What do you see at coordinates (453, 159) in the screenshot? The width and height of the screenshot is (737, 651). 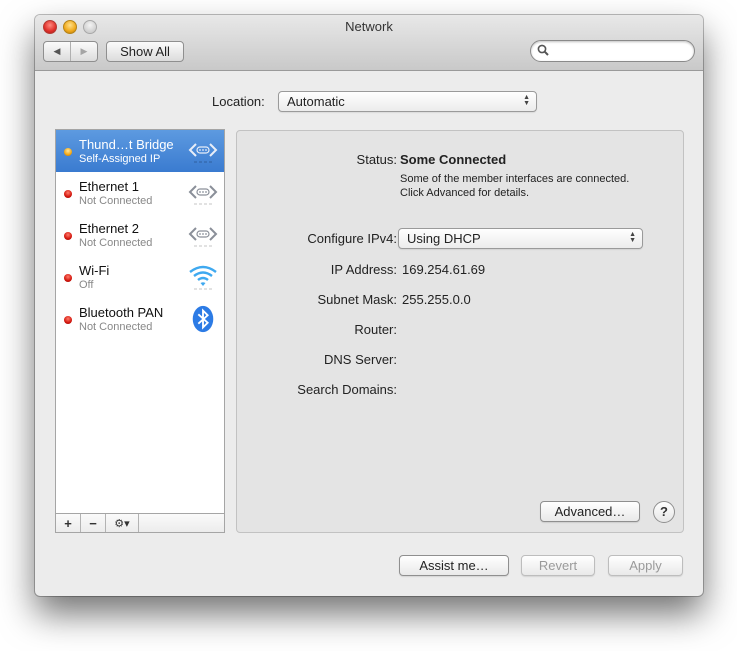 I see `status-value: Some Connected` at bounding box center [453, 159].